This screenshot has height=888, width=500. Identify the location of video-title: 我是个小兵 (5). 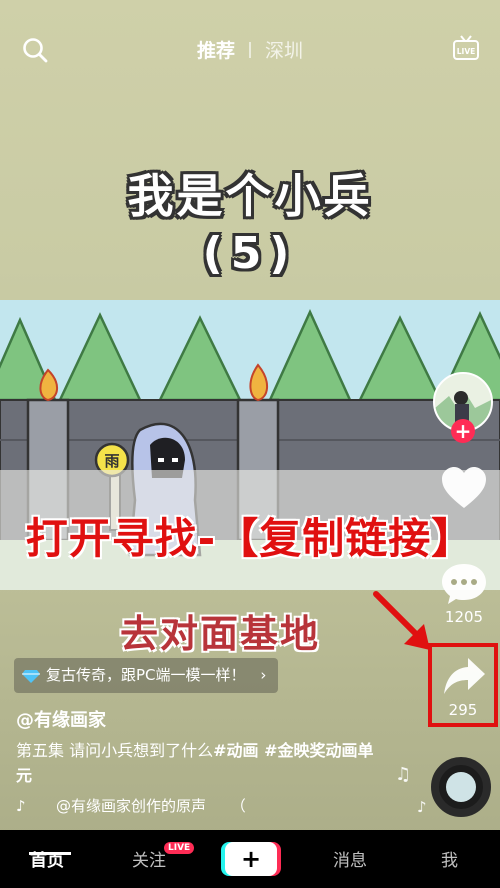
(250, 219).